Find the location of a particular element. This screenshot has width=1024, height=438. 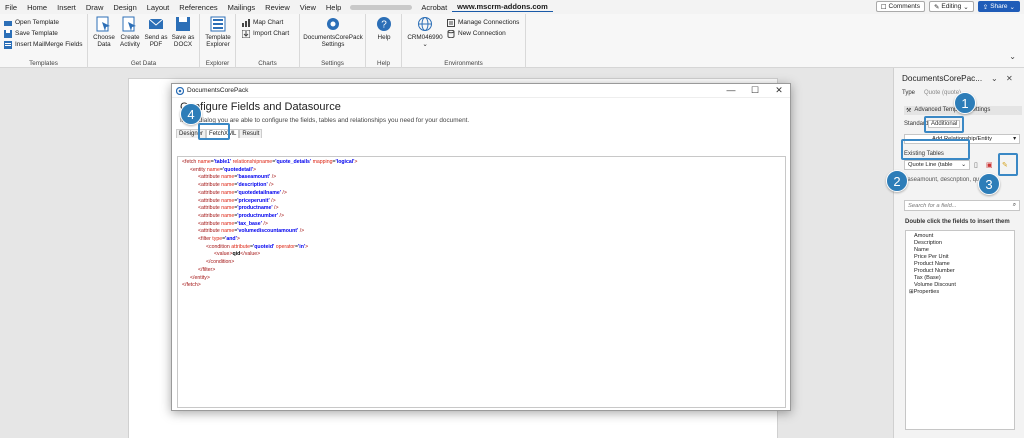

list-item: Description is located at coordinates (960, 243).